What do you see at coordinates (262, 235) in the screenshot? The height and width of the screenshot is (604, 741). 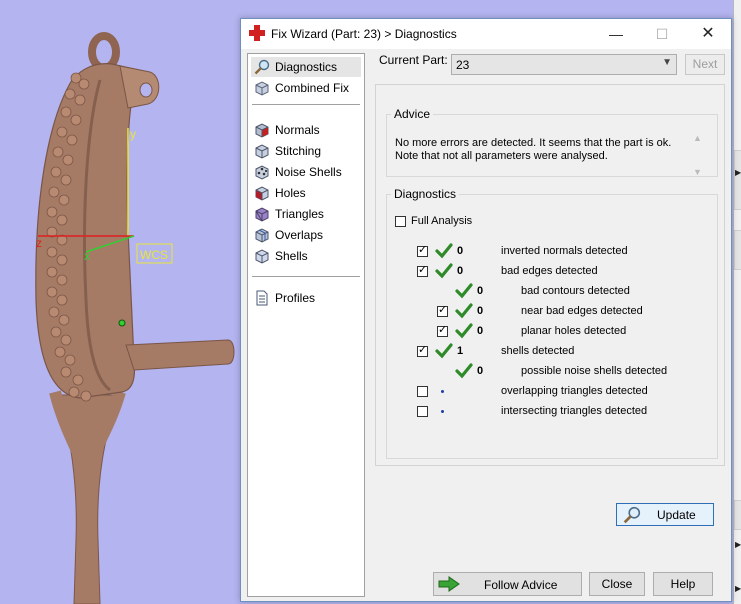 I see `overlap-cube-icon` at bounding box center [262, 235].